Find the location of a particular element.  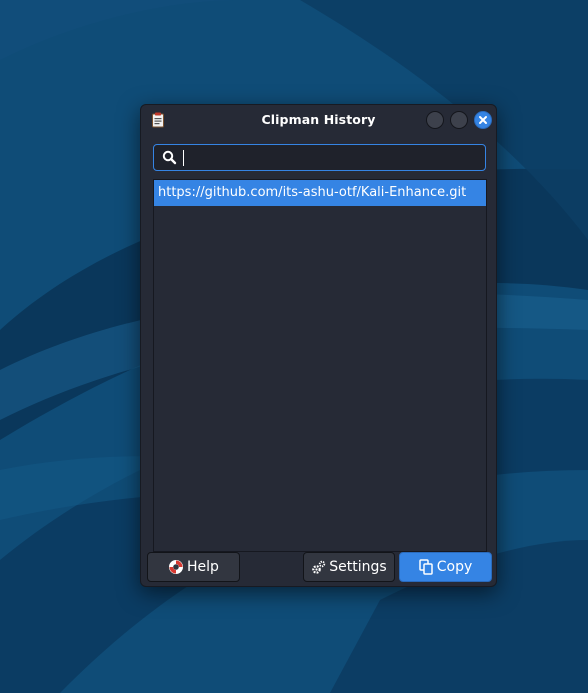

close-button is located at coordinates (483, 120).